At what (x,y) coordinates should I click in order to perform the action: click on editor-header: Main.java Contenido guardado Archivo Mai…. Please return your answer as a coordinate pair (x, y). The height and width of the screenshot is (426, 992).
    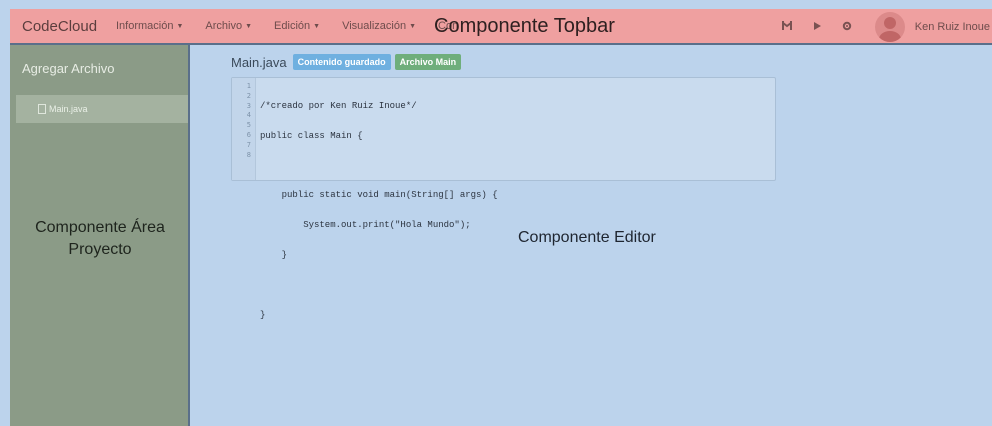
    Looking at the image, I should click on (348, 62).